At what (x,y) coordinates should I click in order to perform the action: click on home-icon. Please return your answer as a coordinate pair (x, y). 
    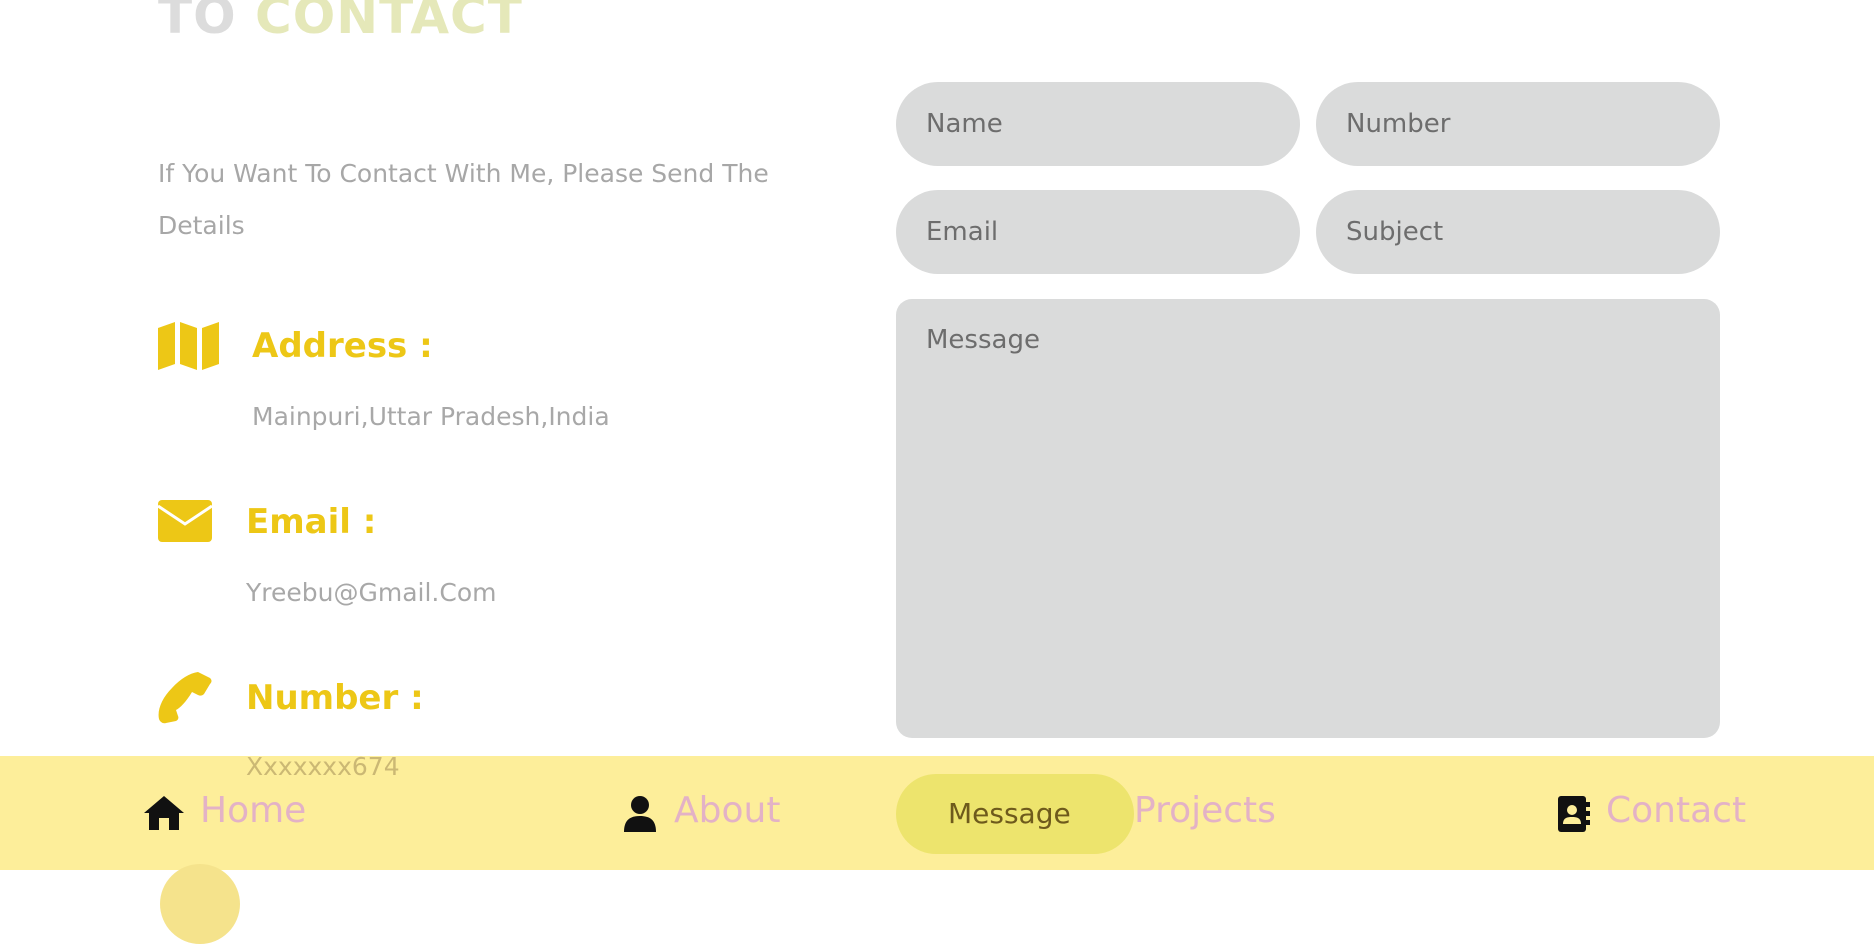
    Looking at the image, I should click on (164, 813).